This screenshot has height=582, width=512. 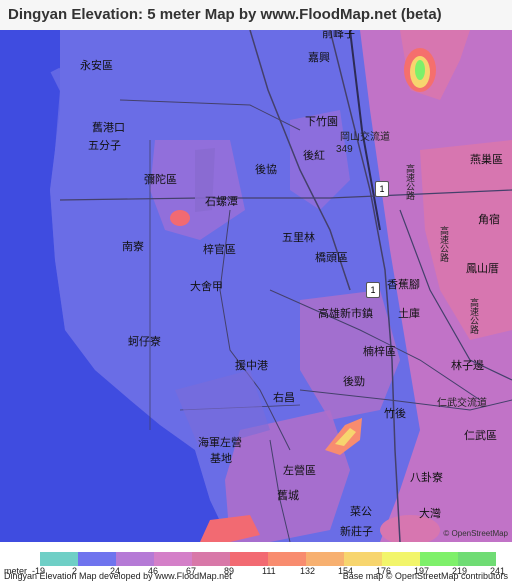 What do you see at coordinates (430, 514) in the screenshot?
I see `place-label: 大灣` at bounding box center [430, 514].